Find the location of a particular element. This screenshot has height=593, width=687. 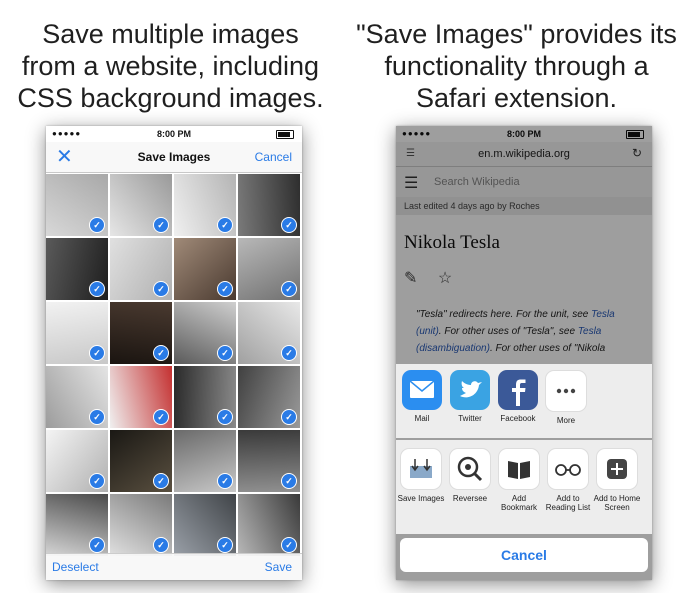

navbar: ✕ Save Images Cancel is located at coordinates (174, 157).